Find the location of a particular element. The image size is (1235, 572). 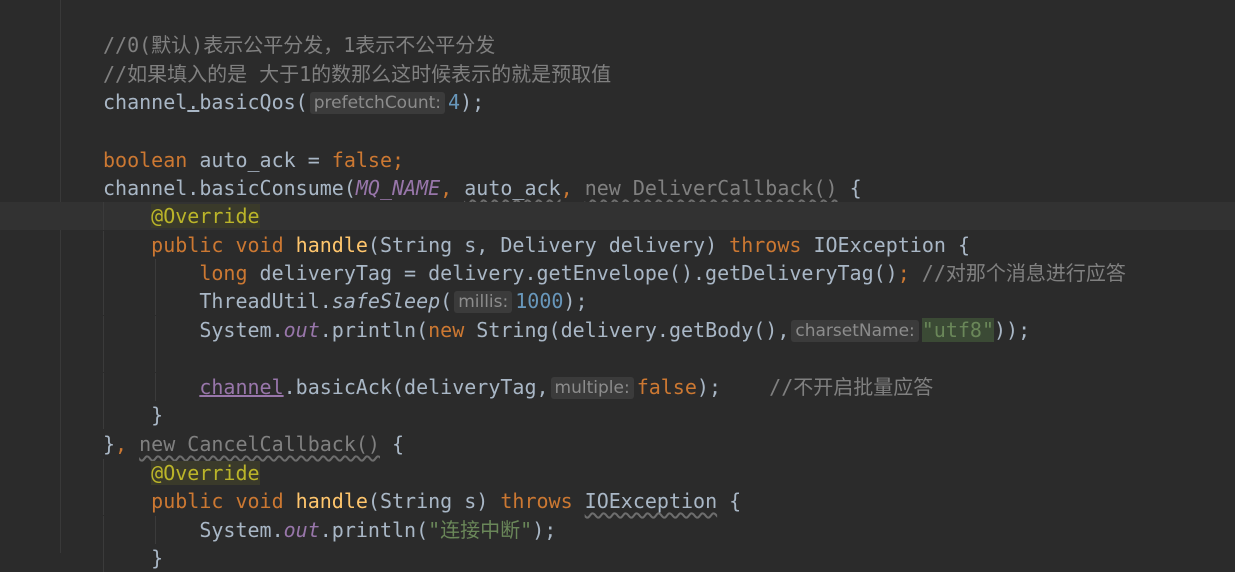

field-reference: channel is located at coordinates (241, 387).